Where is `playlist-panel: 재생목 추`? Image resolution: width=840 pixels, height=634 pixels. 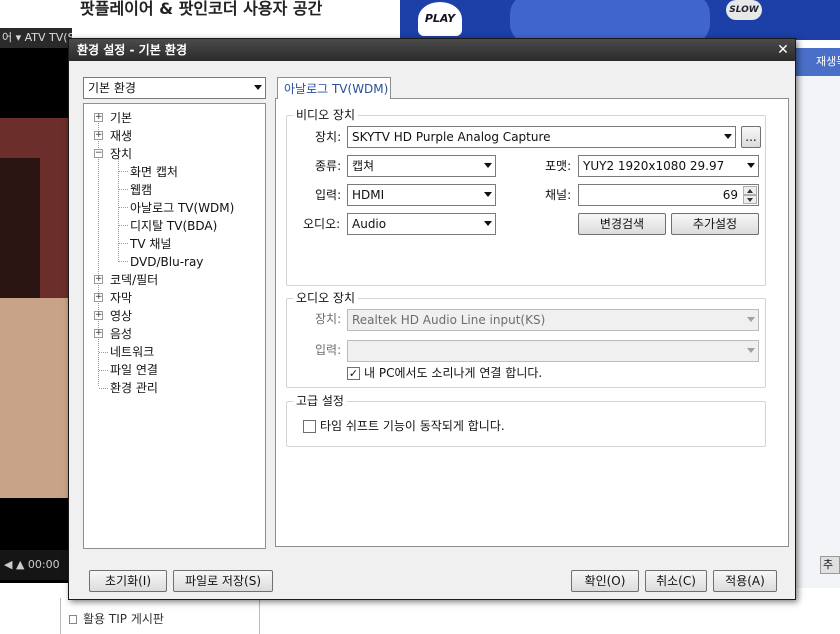 playlist-panel: 재생목 추 is located at coordinates (818, 318).